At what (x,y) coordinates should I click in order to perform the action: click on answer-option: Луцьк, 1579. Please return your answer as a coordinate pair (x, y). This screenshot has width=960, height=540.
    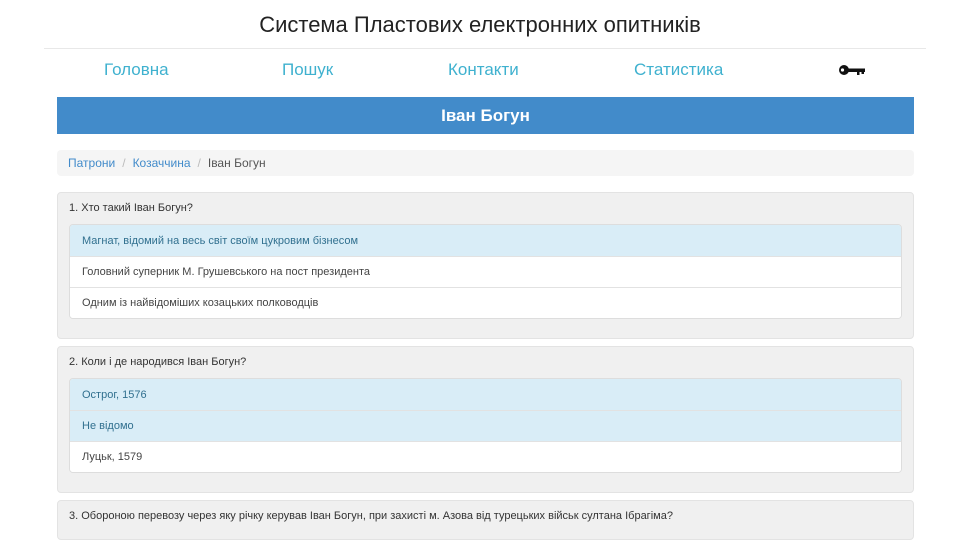
    Looking at the image, I should click on (485, 456).